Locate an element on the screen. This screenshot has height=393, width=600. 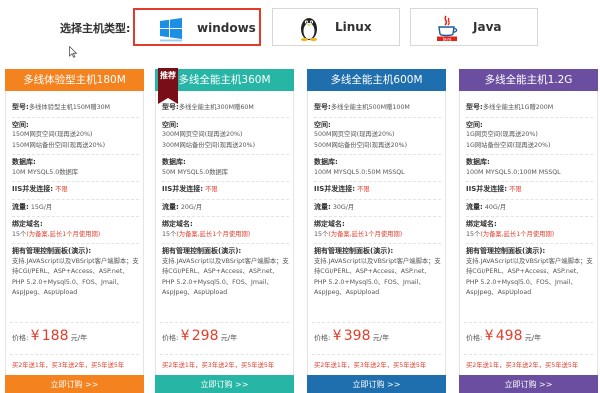
linux-penguin-icon is located at coordinates (309, 30).